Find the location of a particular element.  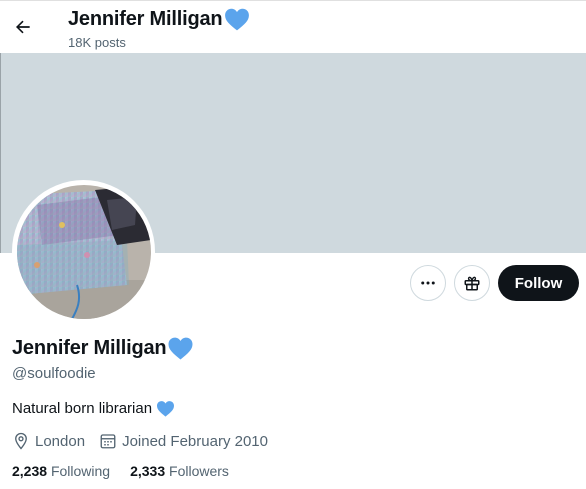

location-item: London is located at coordinates (48, 441).